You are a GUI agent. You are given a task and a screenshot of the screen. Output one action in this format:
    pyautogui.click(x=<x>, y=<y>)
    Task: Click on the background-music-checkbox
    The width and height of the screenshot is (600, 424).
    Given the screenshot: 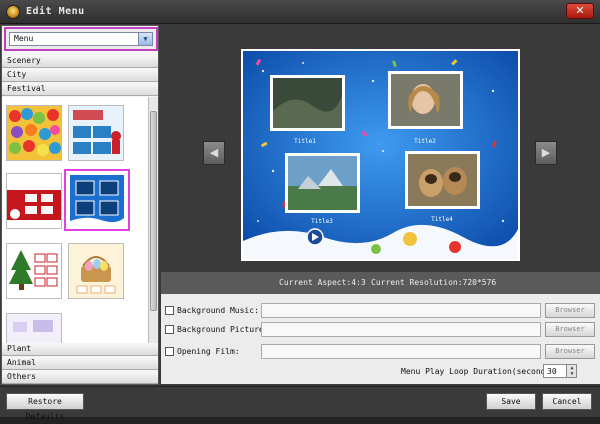 What is the action you would take?
    pyautogui.click(x=169, y=310)
    